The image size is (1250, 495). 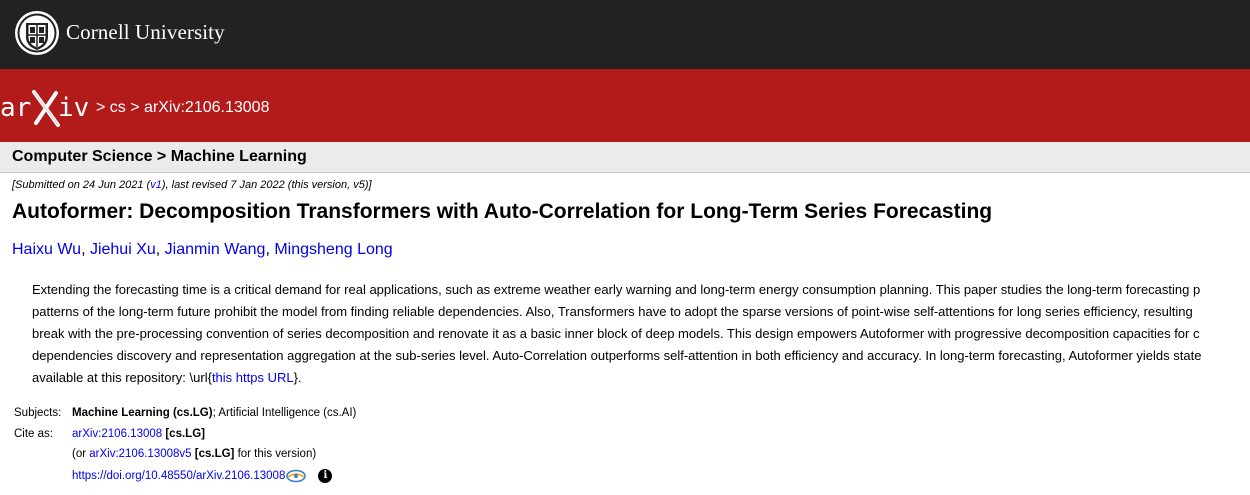 I want to click on dateline-prefix: [Submitted on 24 Jun 2021 (, so click(x=81, y=185).